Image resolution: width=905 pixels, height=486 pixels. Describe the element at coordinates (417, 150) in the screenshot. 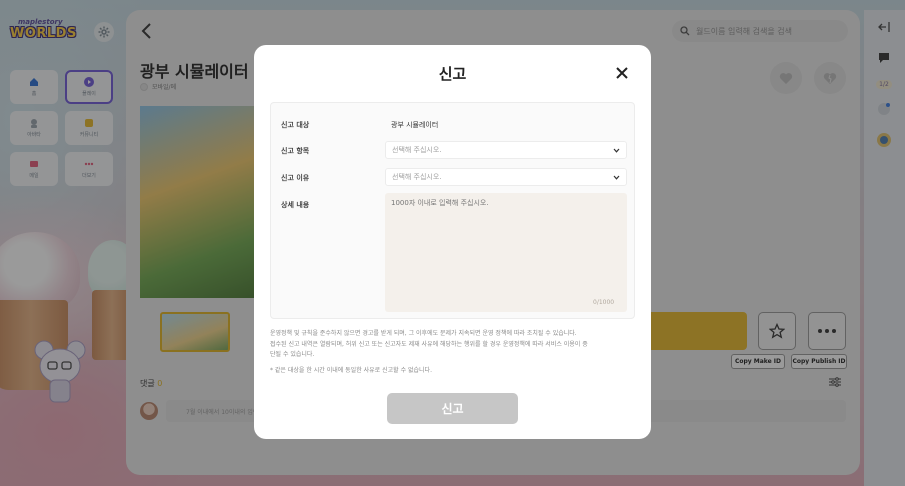

I see `category-select-value: 선택해 주십시오.` at that location.